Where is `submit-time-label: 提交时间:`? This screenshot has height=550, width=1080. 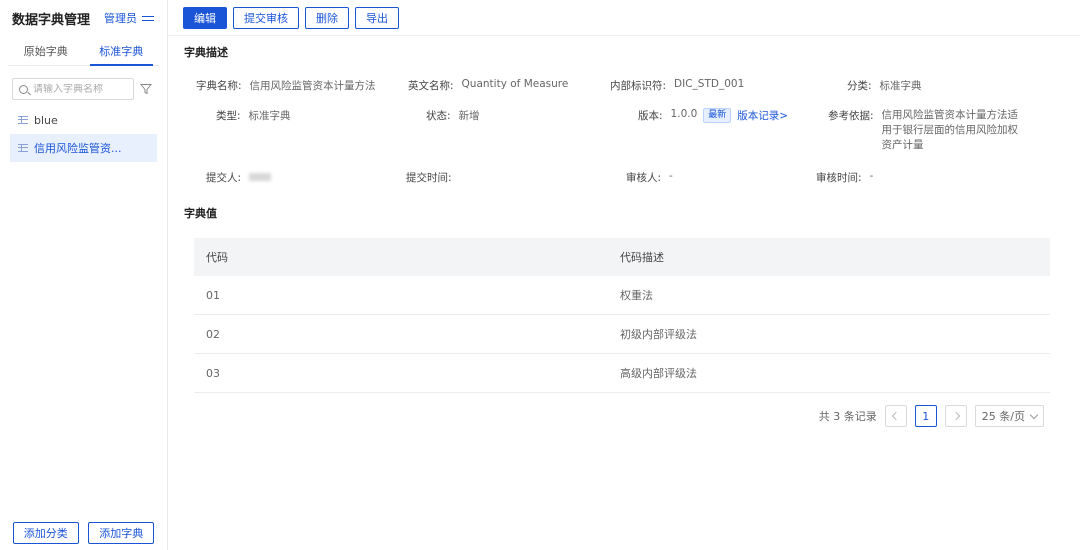
submit-time-label: 提交时间: is located at coordinates (429, 178).